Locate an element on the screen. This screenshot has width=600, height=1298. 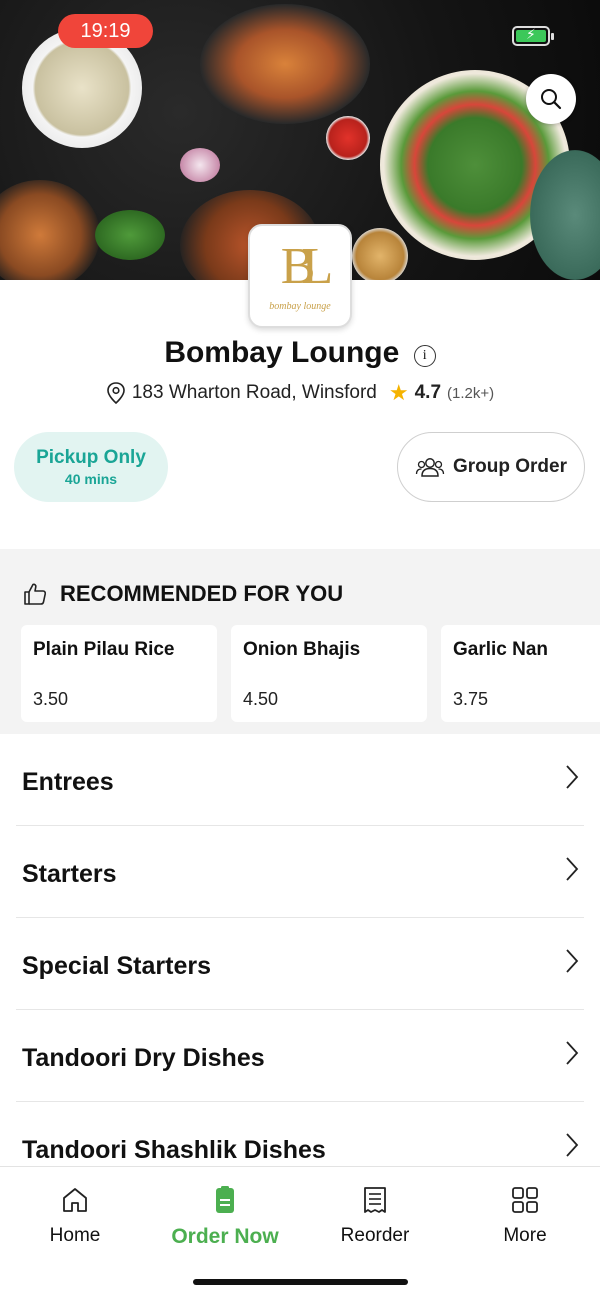
restaurant-name-row: Bombay Lounge i is located at coordinates (300, 353).